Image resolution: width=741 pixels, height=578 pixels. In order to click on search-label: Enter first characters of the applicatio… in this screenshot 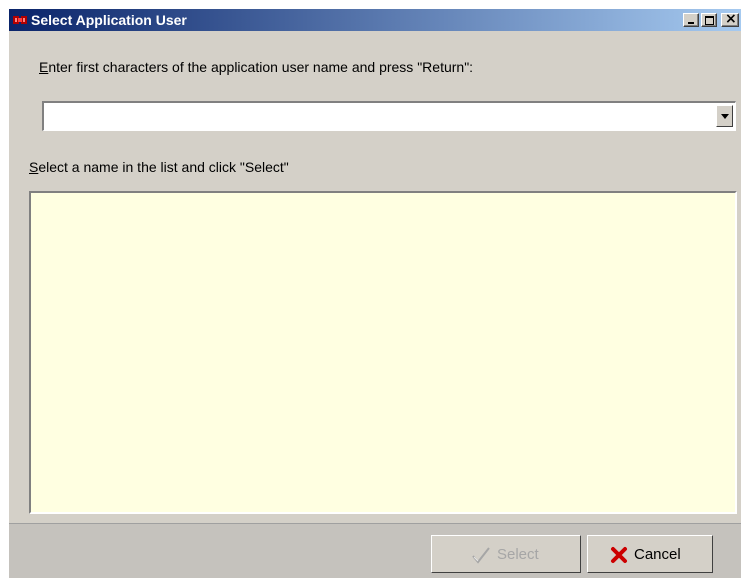, I will do `click(256, 67)`.